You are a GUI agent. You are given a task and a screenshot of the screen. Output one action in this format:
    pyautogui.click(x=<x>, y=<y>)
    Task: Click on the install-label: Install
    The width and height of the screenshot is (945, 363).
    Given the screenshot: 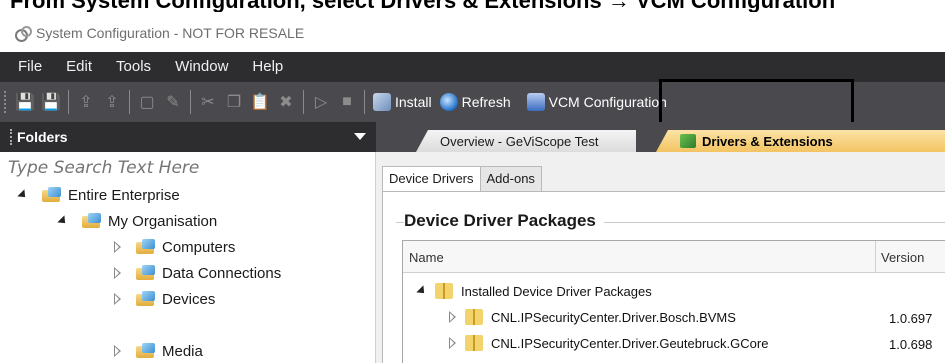 What is the action you would take?
    pyautogui.click(x=413, y=102)
    